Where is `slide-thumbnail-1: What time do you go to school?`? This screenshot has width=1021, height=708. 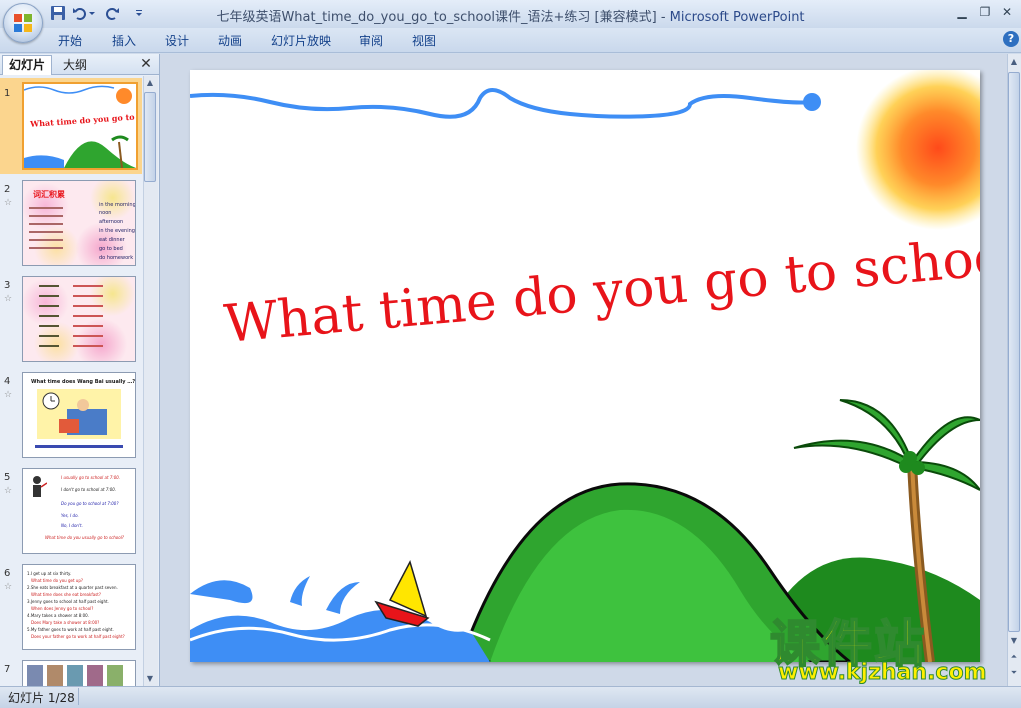
slide-thumbnail-1: What time do you go to school? is located at coordinates (80, 126).